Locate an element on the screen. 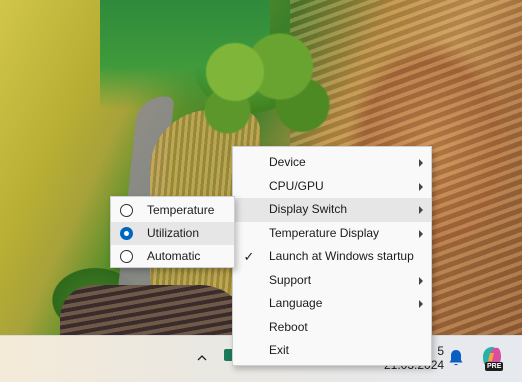 This screenshot has height=382, width=522. submenu-item-automatic: Automatic is located at coordinates (172, 256).